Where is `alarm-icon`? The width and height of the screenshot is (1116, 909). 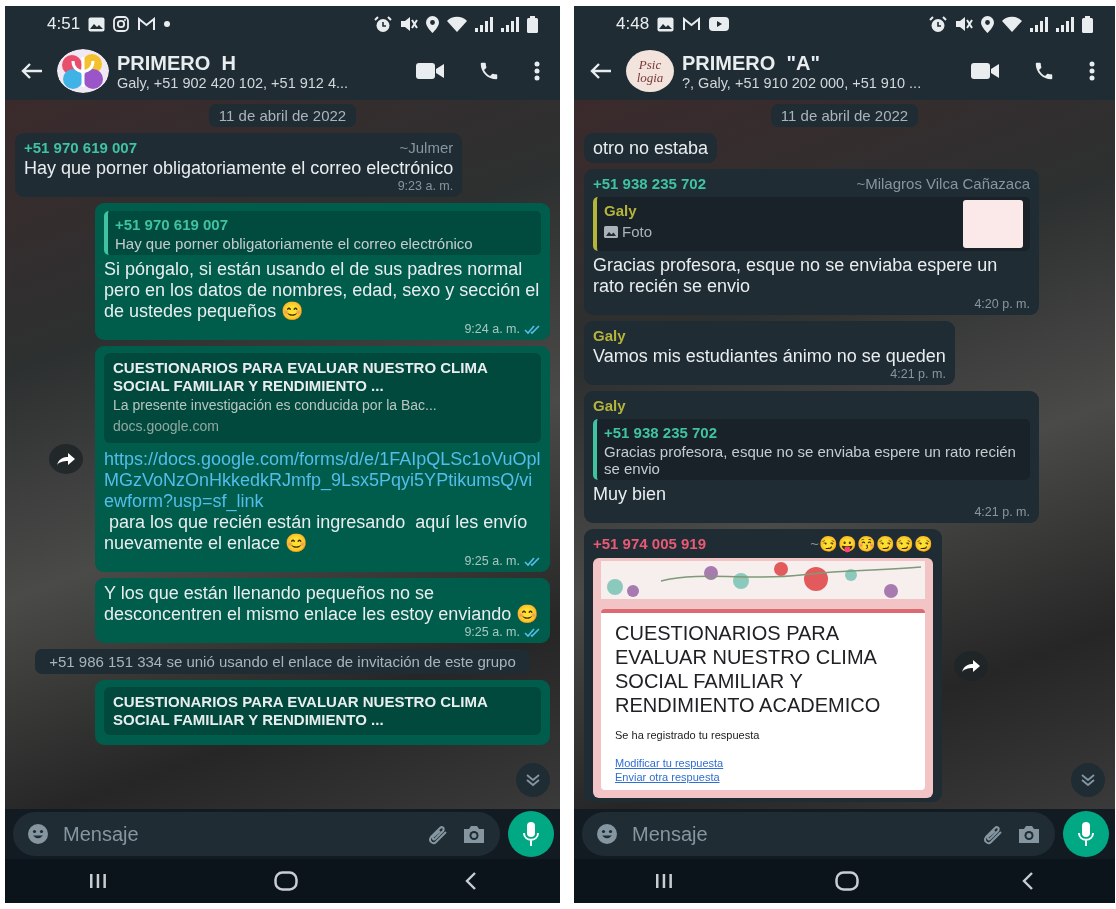 alarm-icon is located at coordinates (383, 24).